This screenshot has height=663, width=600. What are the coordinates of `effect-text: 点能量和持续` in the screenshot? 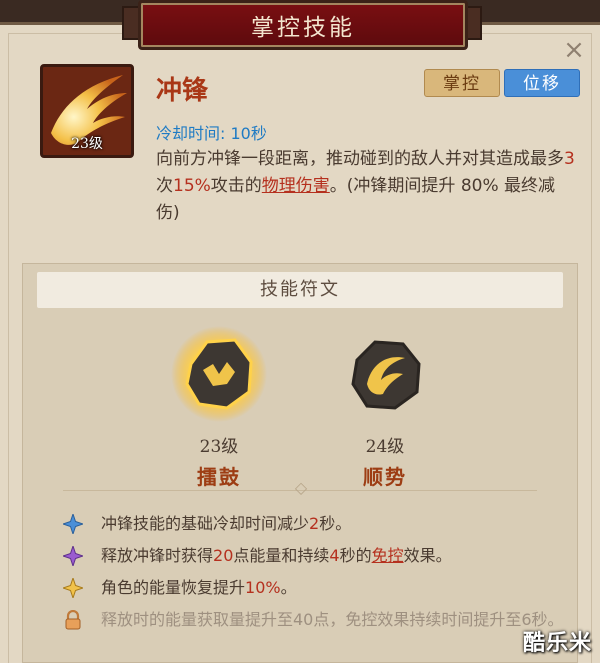 It's located at (281, 555).